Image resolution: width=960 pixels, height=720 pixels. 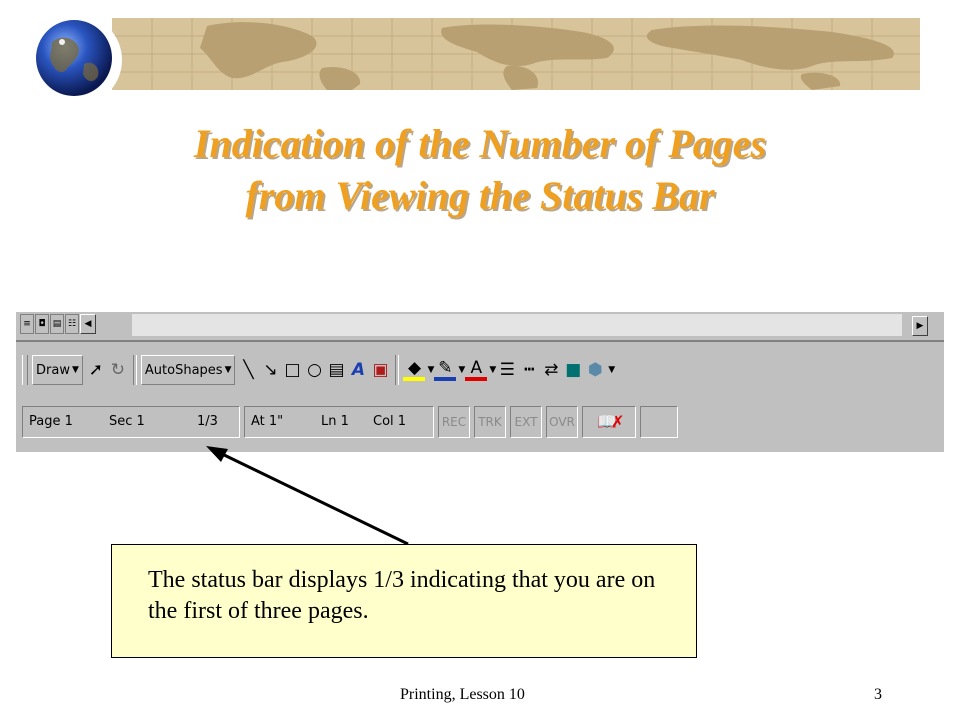 What do you see at coordinates (878, 694) in the screenshot?
I see `slide-number: 3` at bounding box center [878, 694].